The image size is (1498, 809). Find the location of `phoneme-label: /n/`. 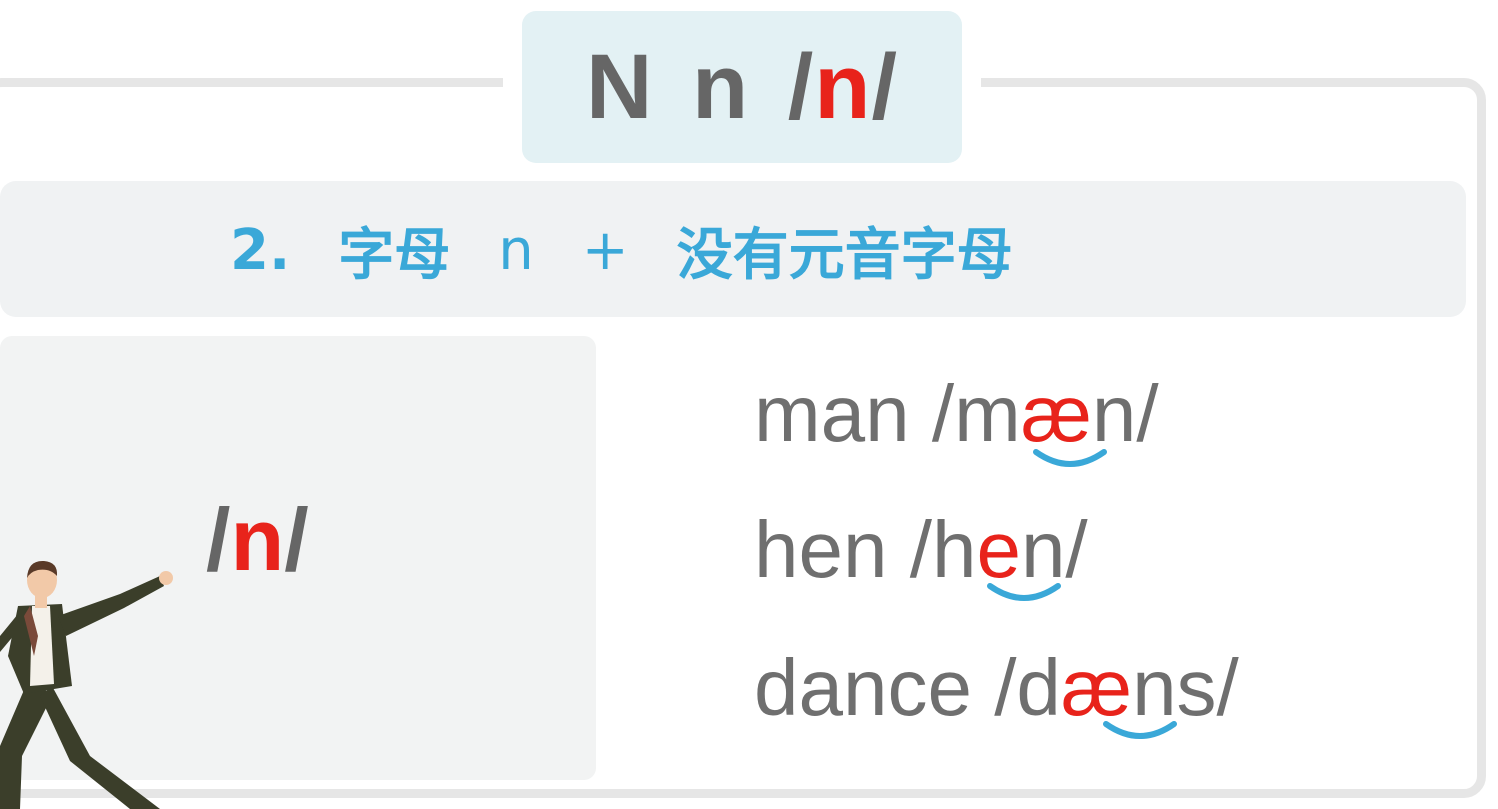

phoneme-label: /n/ is located at coordinates (257, 540).